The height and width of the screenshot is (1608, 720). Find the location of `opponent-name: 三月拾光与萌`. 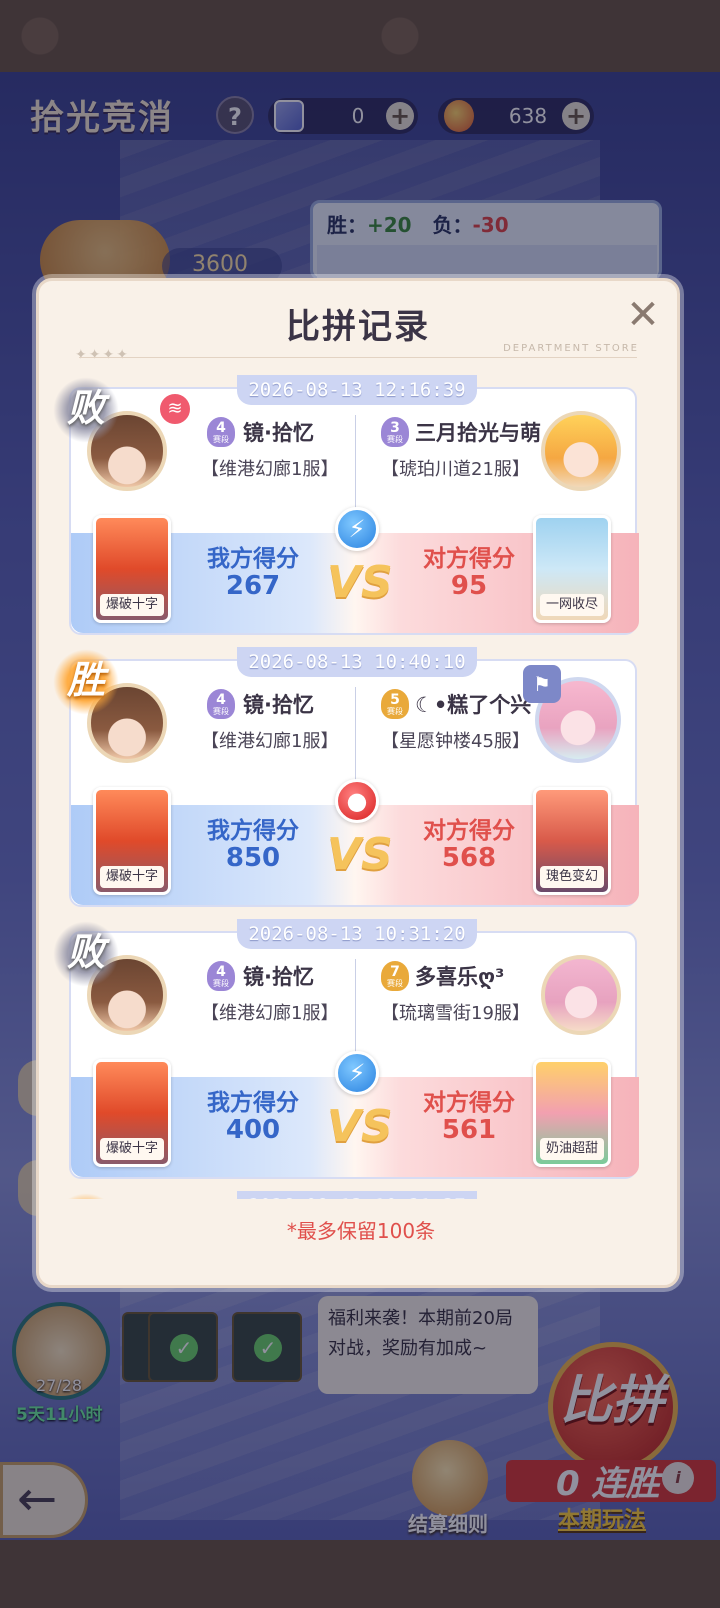

opponent-name: 三月拾光与萌 is located at coordinates (478, 433).